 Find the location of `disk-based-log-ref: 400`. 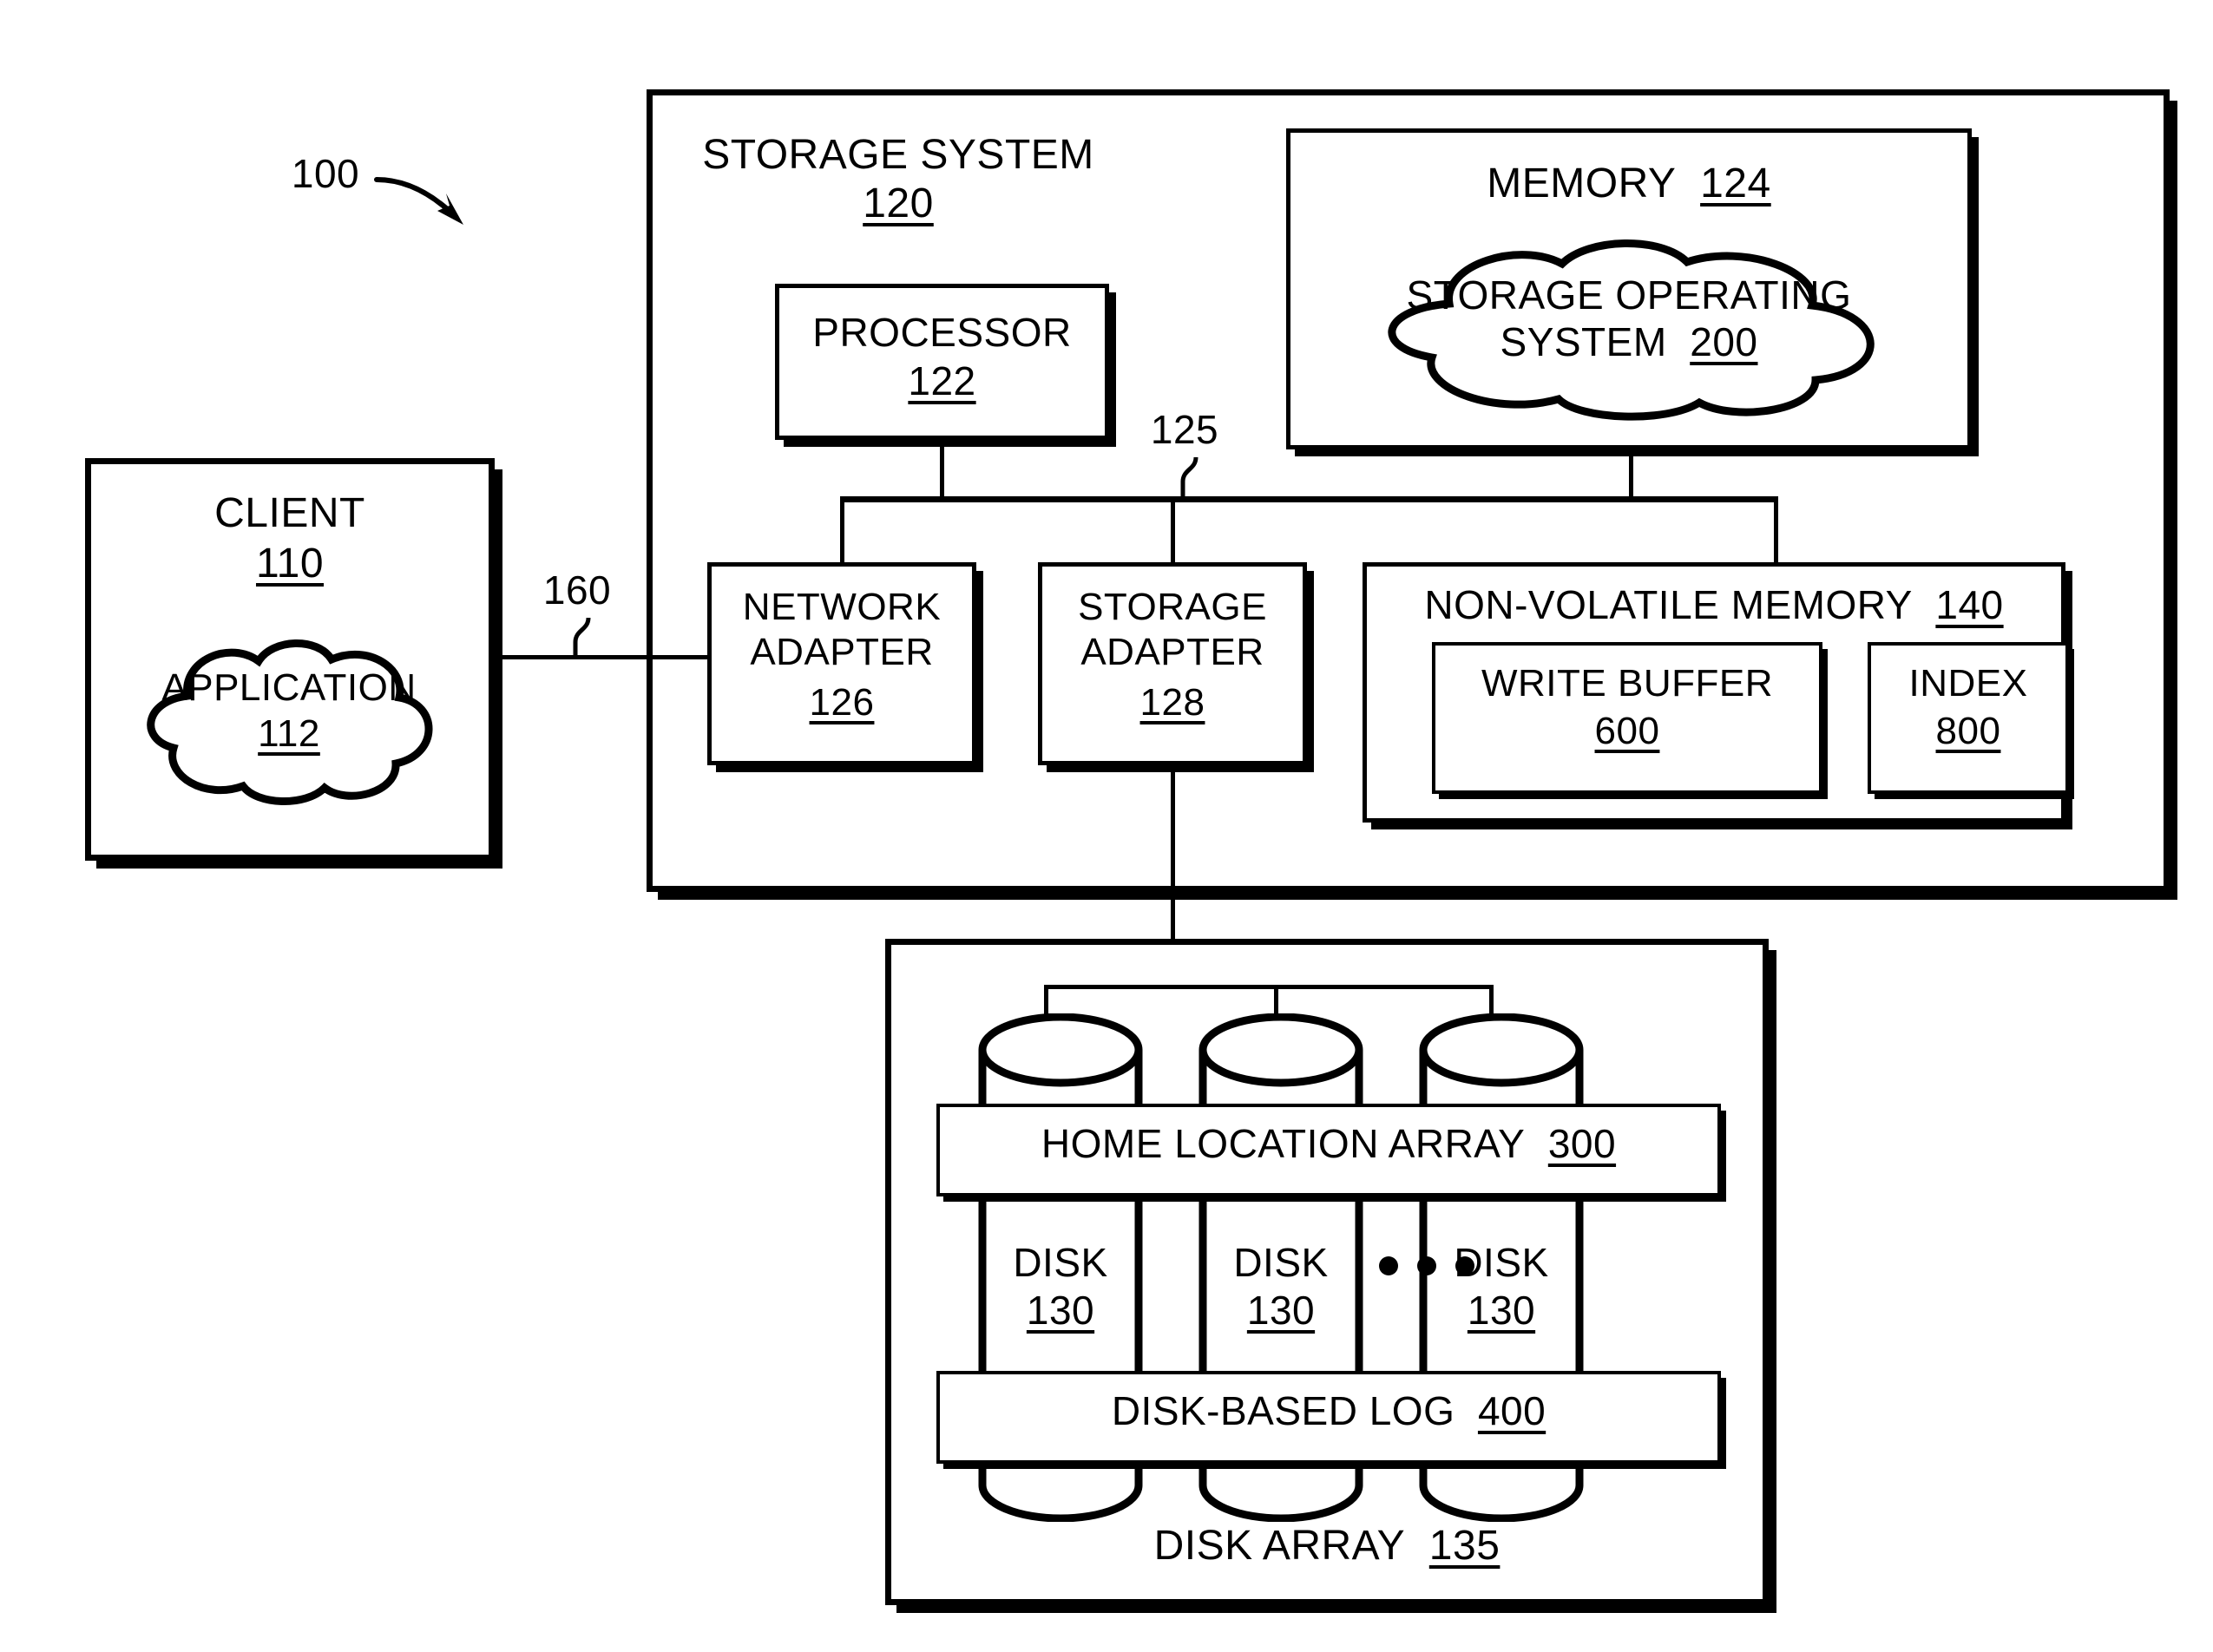

disk-based-log-ref: 400 is located at coordinates (1511, 1410).